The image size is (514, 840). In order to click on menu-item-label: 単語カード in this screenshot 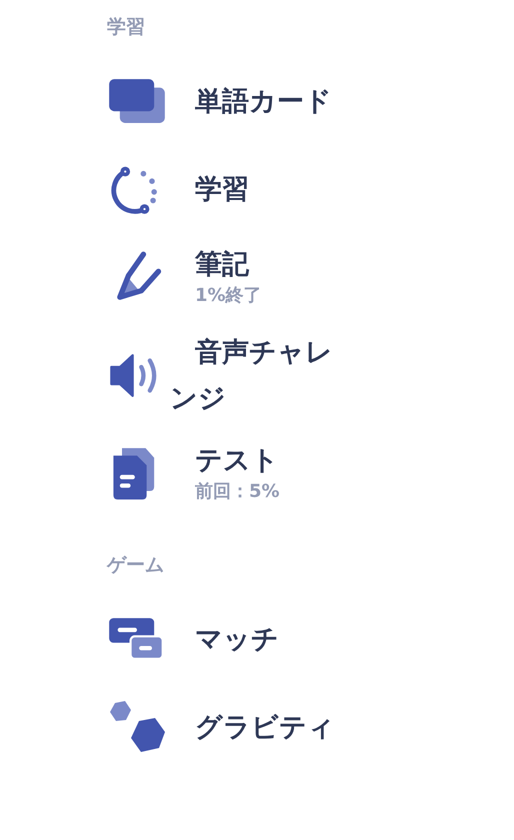, I will do `click(263, 102)`.